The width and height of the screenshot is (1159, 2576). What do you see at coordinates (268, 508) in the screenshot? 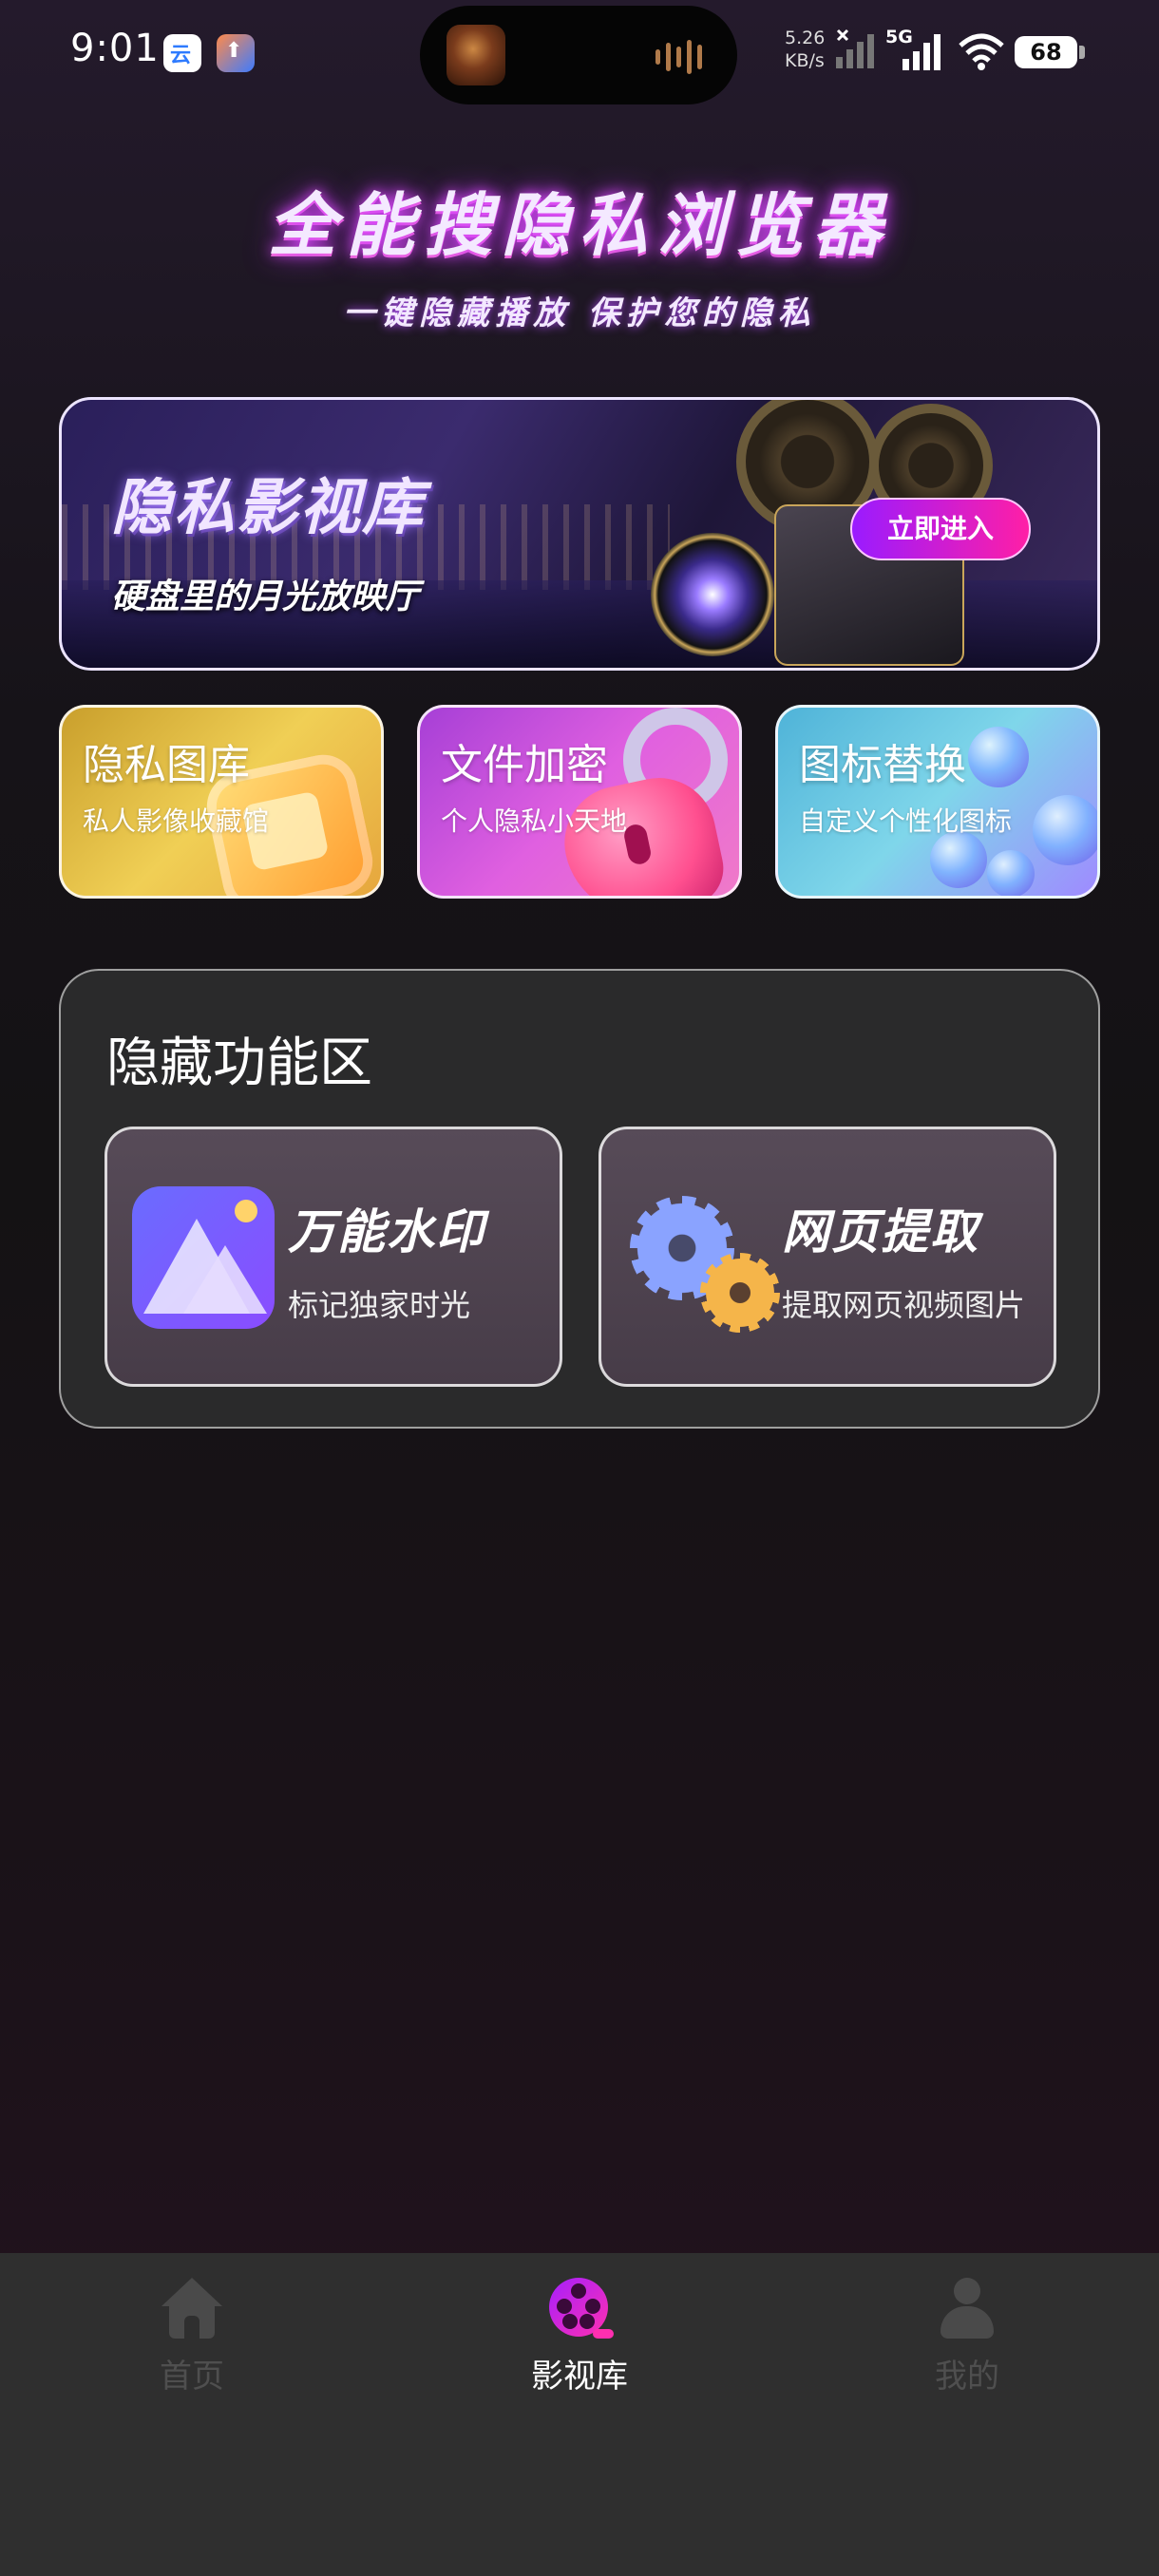
I see `banner-title: 隐私影视库` at bounding box center [268, 508].